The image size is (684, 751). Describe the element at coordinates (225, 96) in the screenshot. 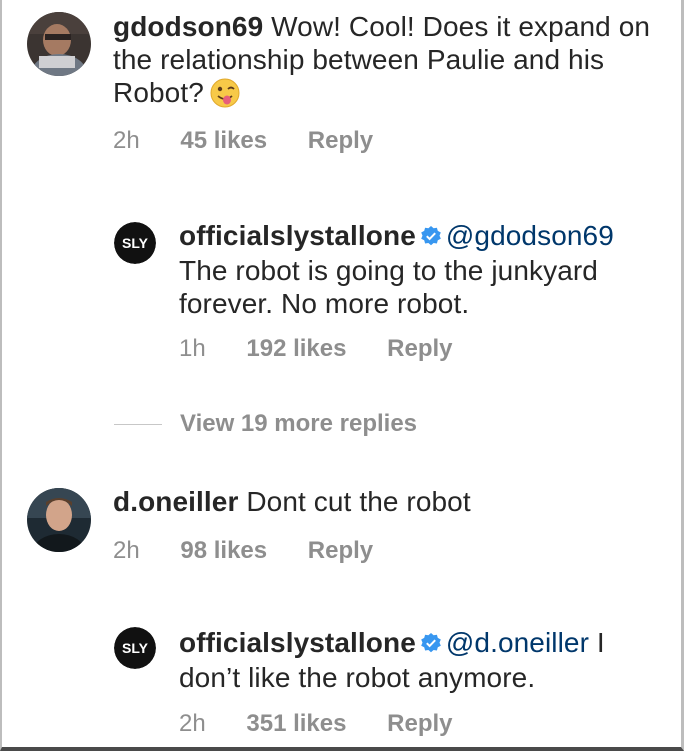

I see `winking-face-with-tongue-icon` at that location.